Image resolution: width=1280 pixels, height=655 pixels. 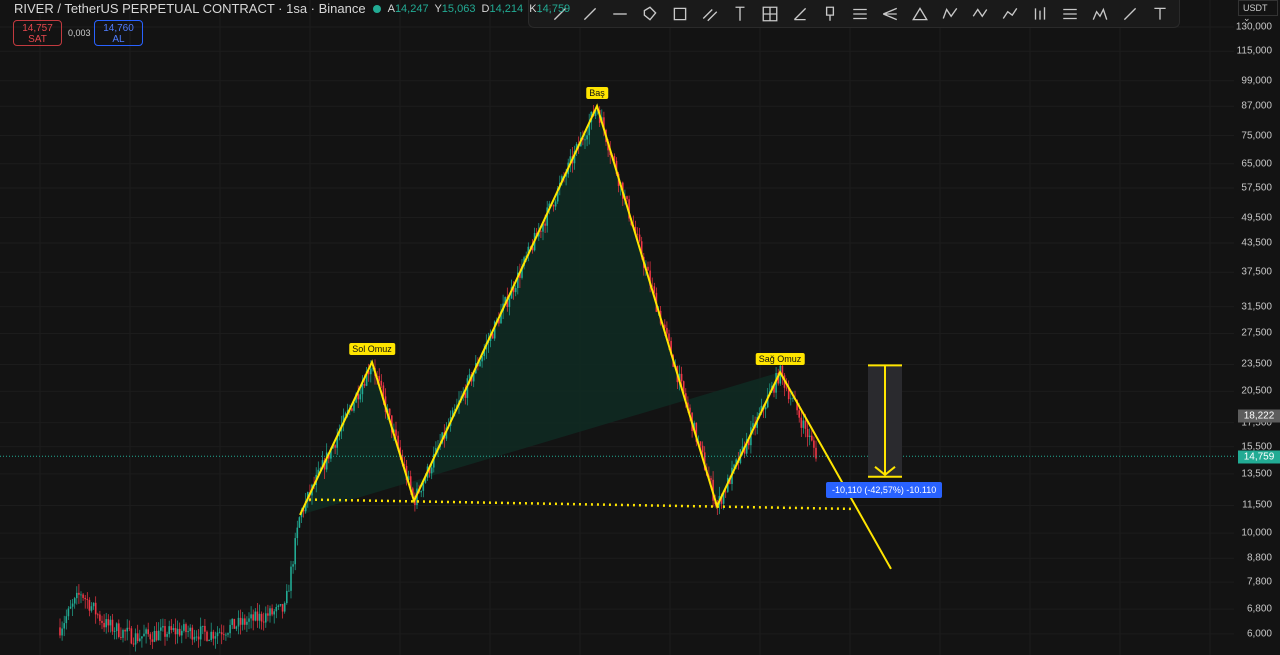 What do you see at coordinates (376, 8) in the screenshot?
I see `market-status-icon` at bounding box center [376, 8].